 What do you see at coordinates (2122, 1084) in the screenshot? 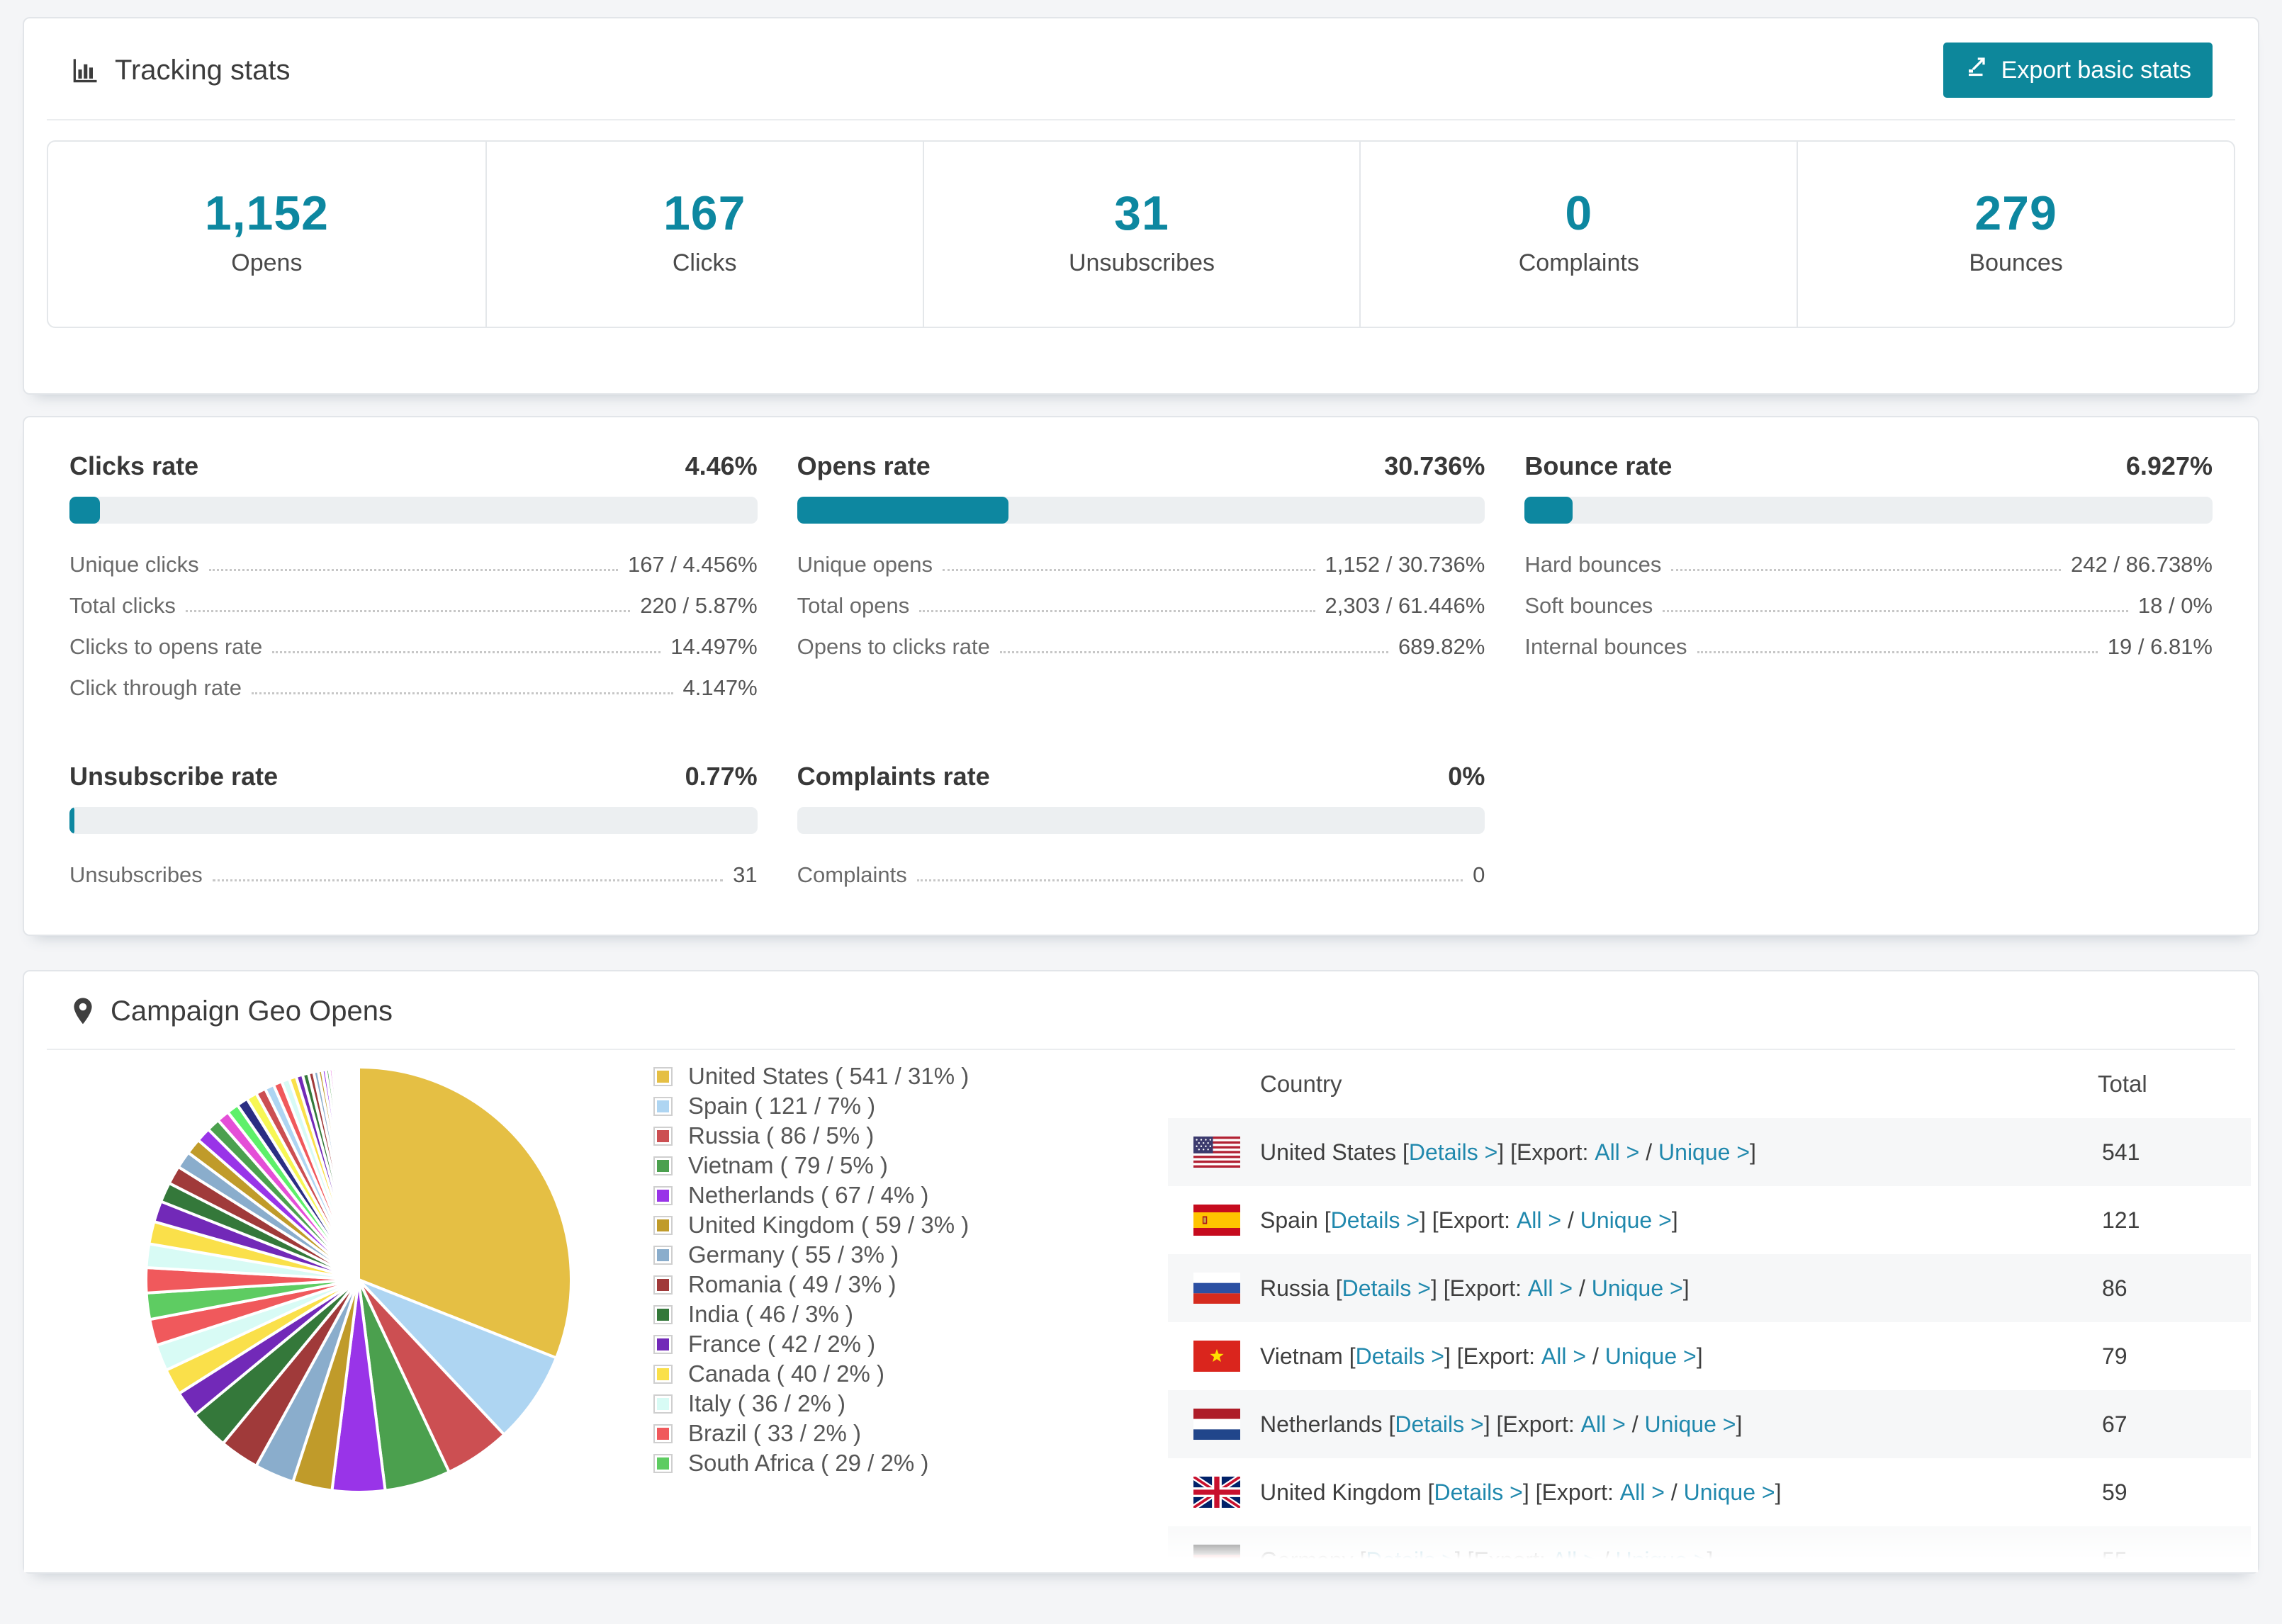
I see `column-header-total: Total` at bounding box center [2122, 1084].